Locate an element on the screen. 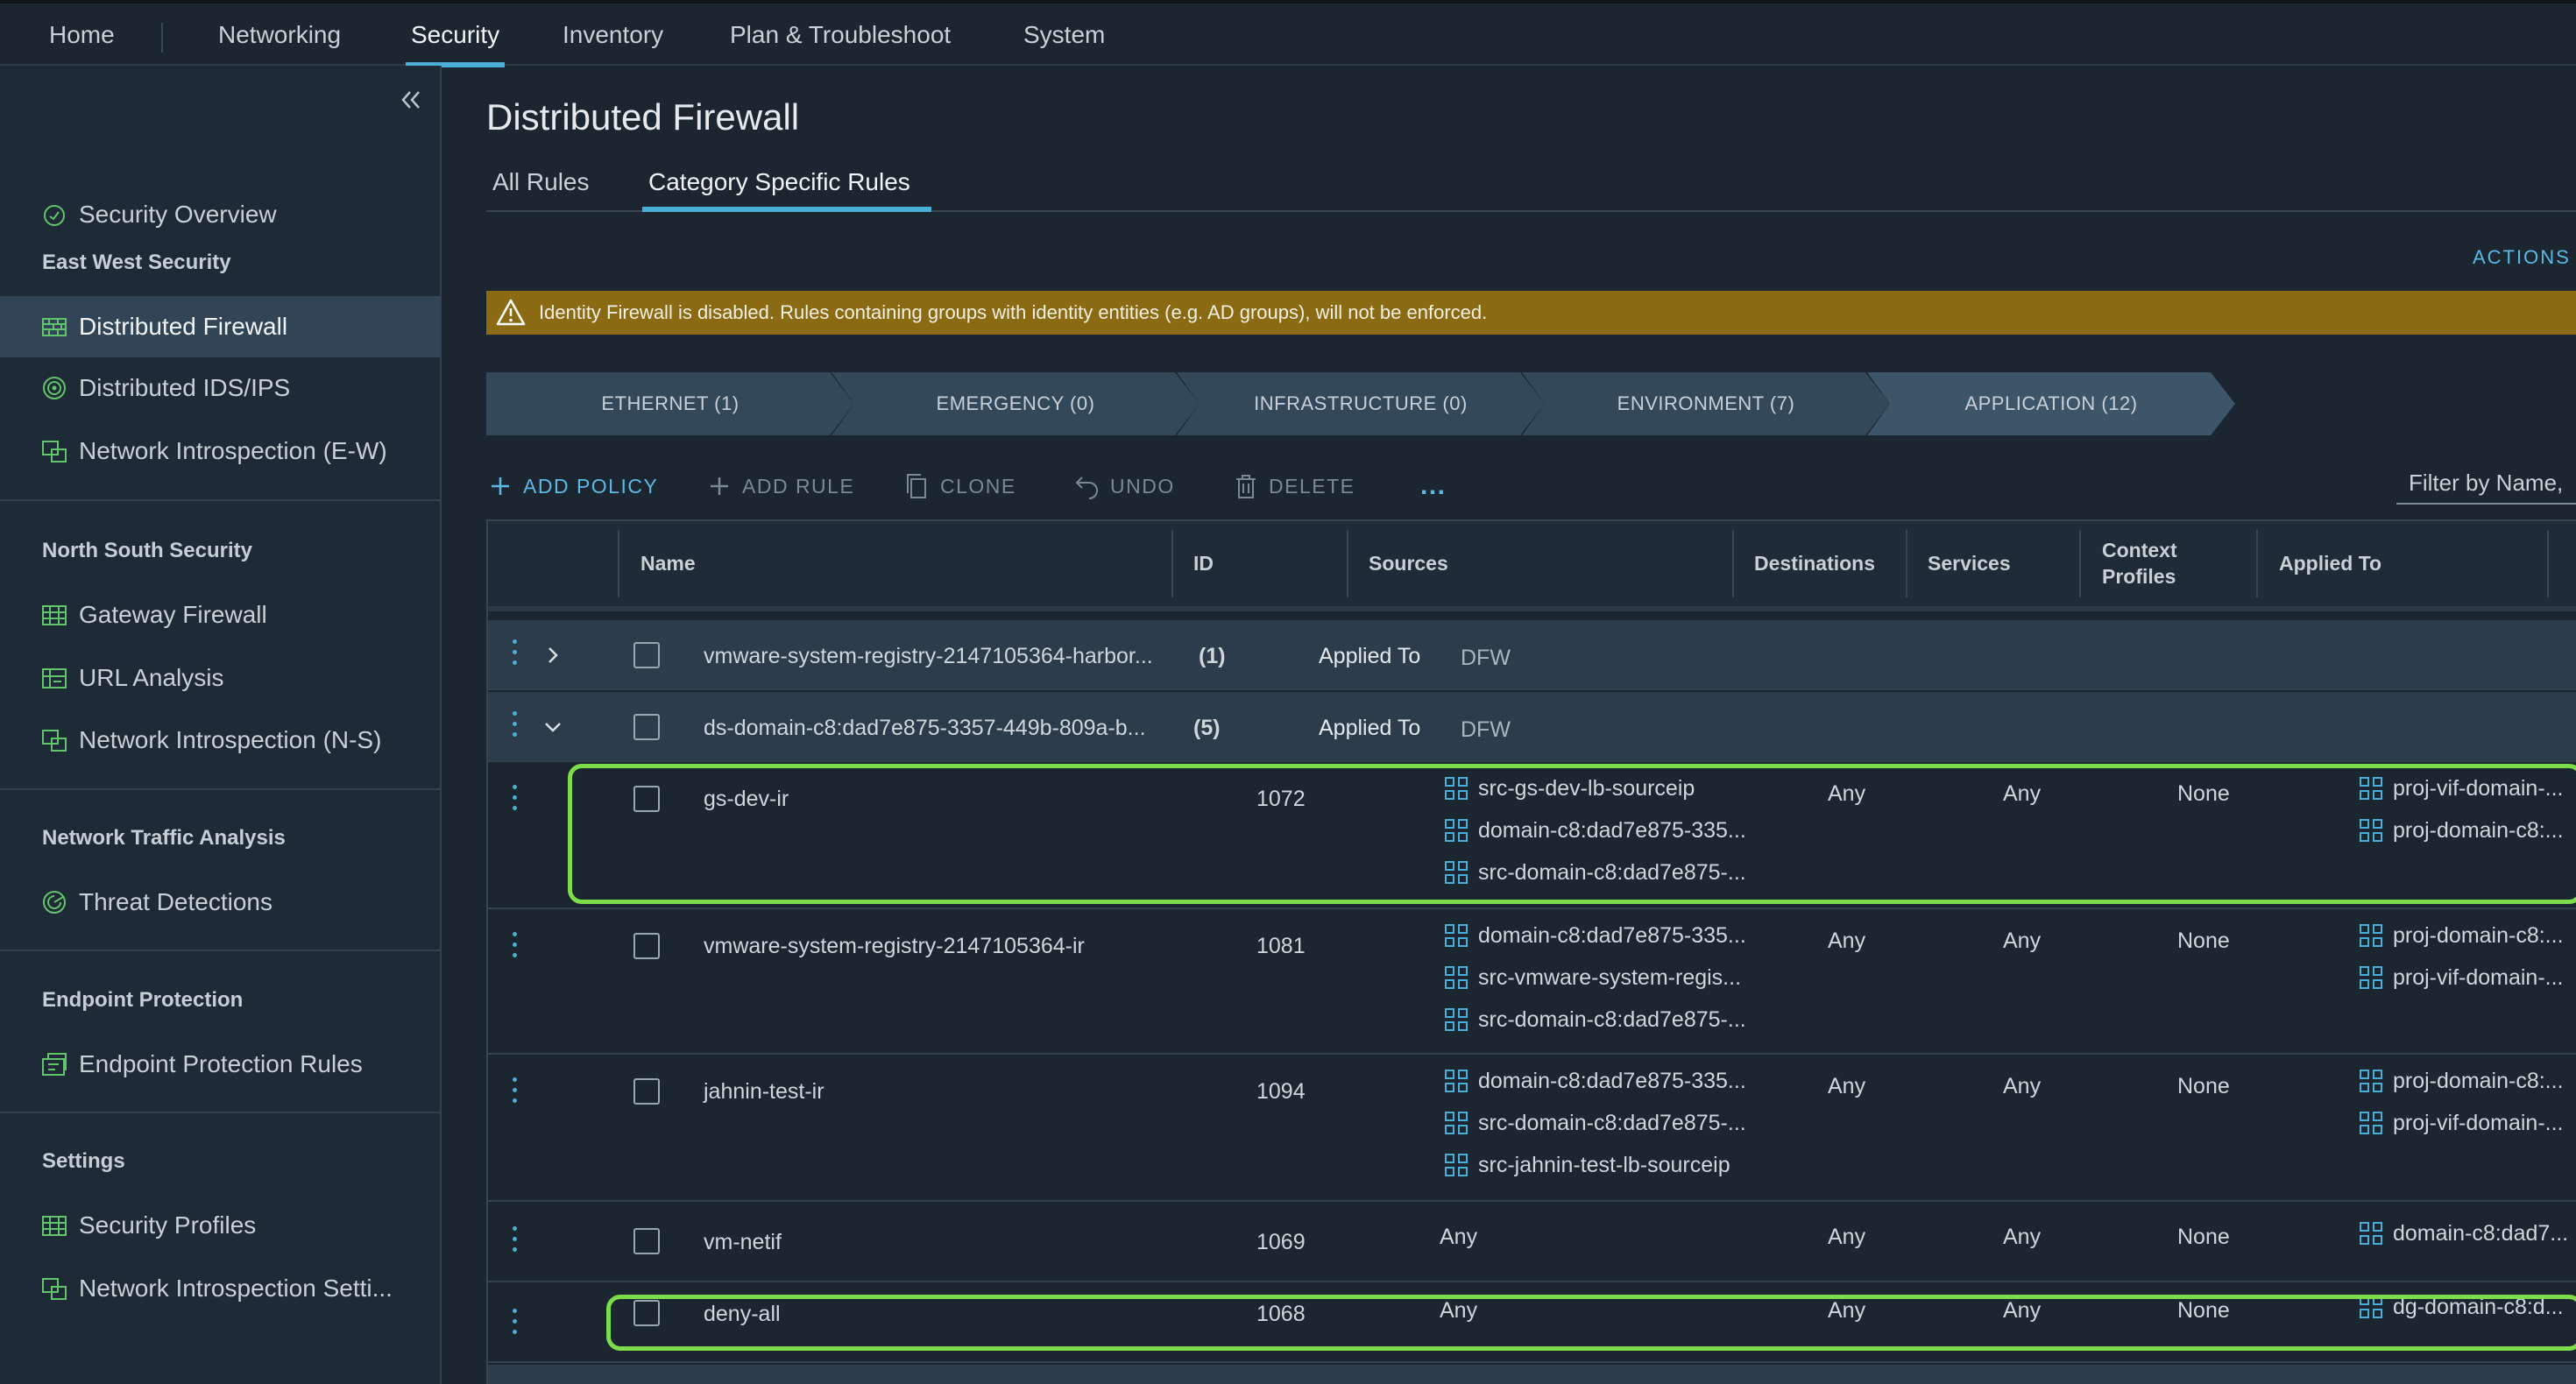  collapse-sidebar-icon is located at coordinates (411, 100).